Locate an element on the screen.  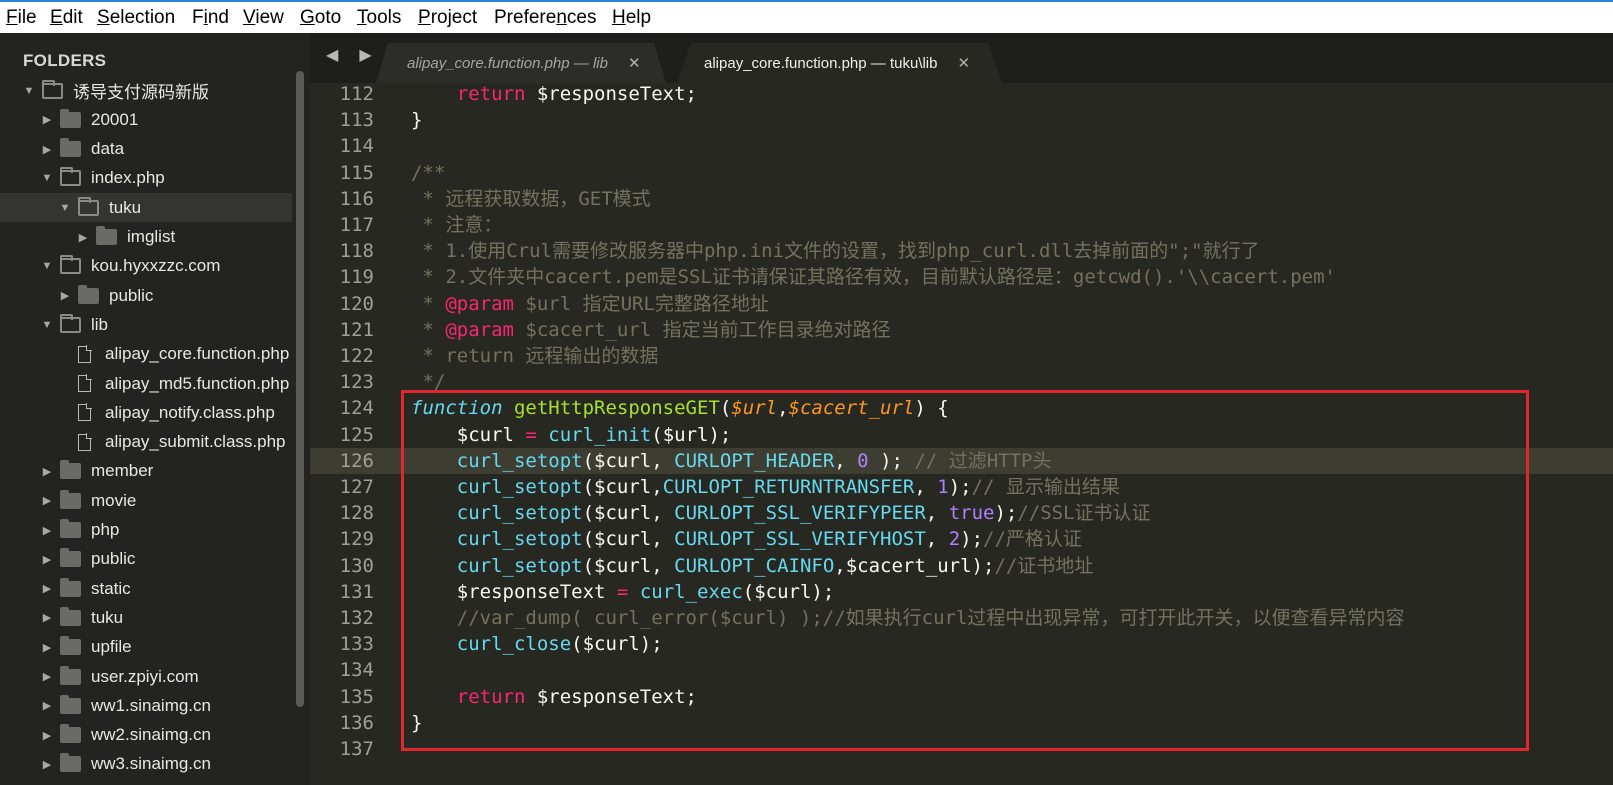
menu-edit: Edit is located at coordinates (66, 18).